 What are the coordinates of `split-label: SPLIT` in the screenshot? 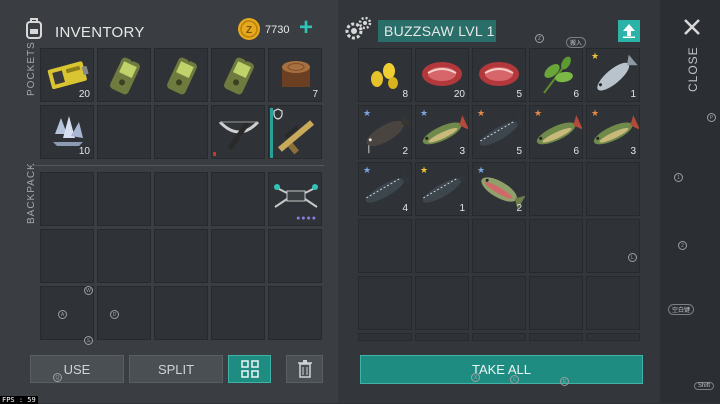 It's located at (176, 369).